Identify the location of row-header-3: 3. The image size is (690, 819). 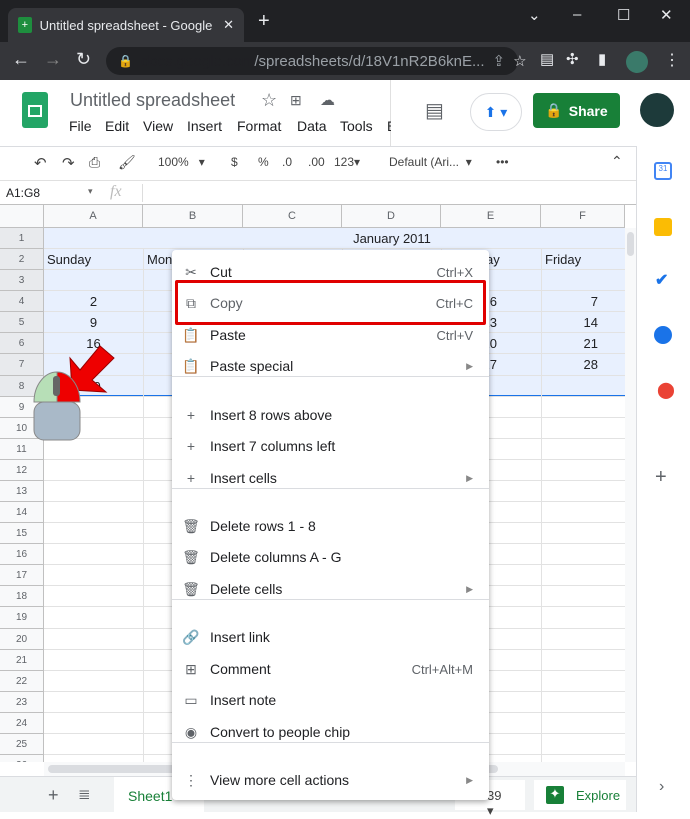
(22, 281).